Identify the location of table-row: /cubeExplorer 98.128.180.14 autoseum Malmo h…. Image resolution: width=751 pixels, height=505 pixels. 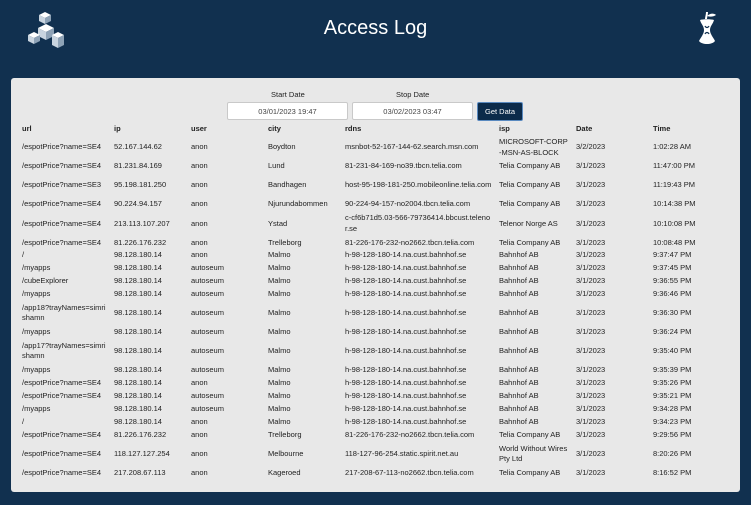
(374, 281).